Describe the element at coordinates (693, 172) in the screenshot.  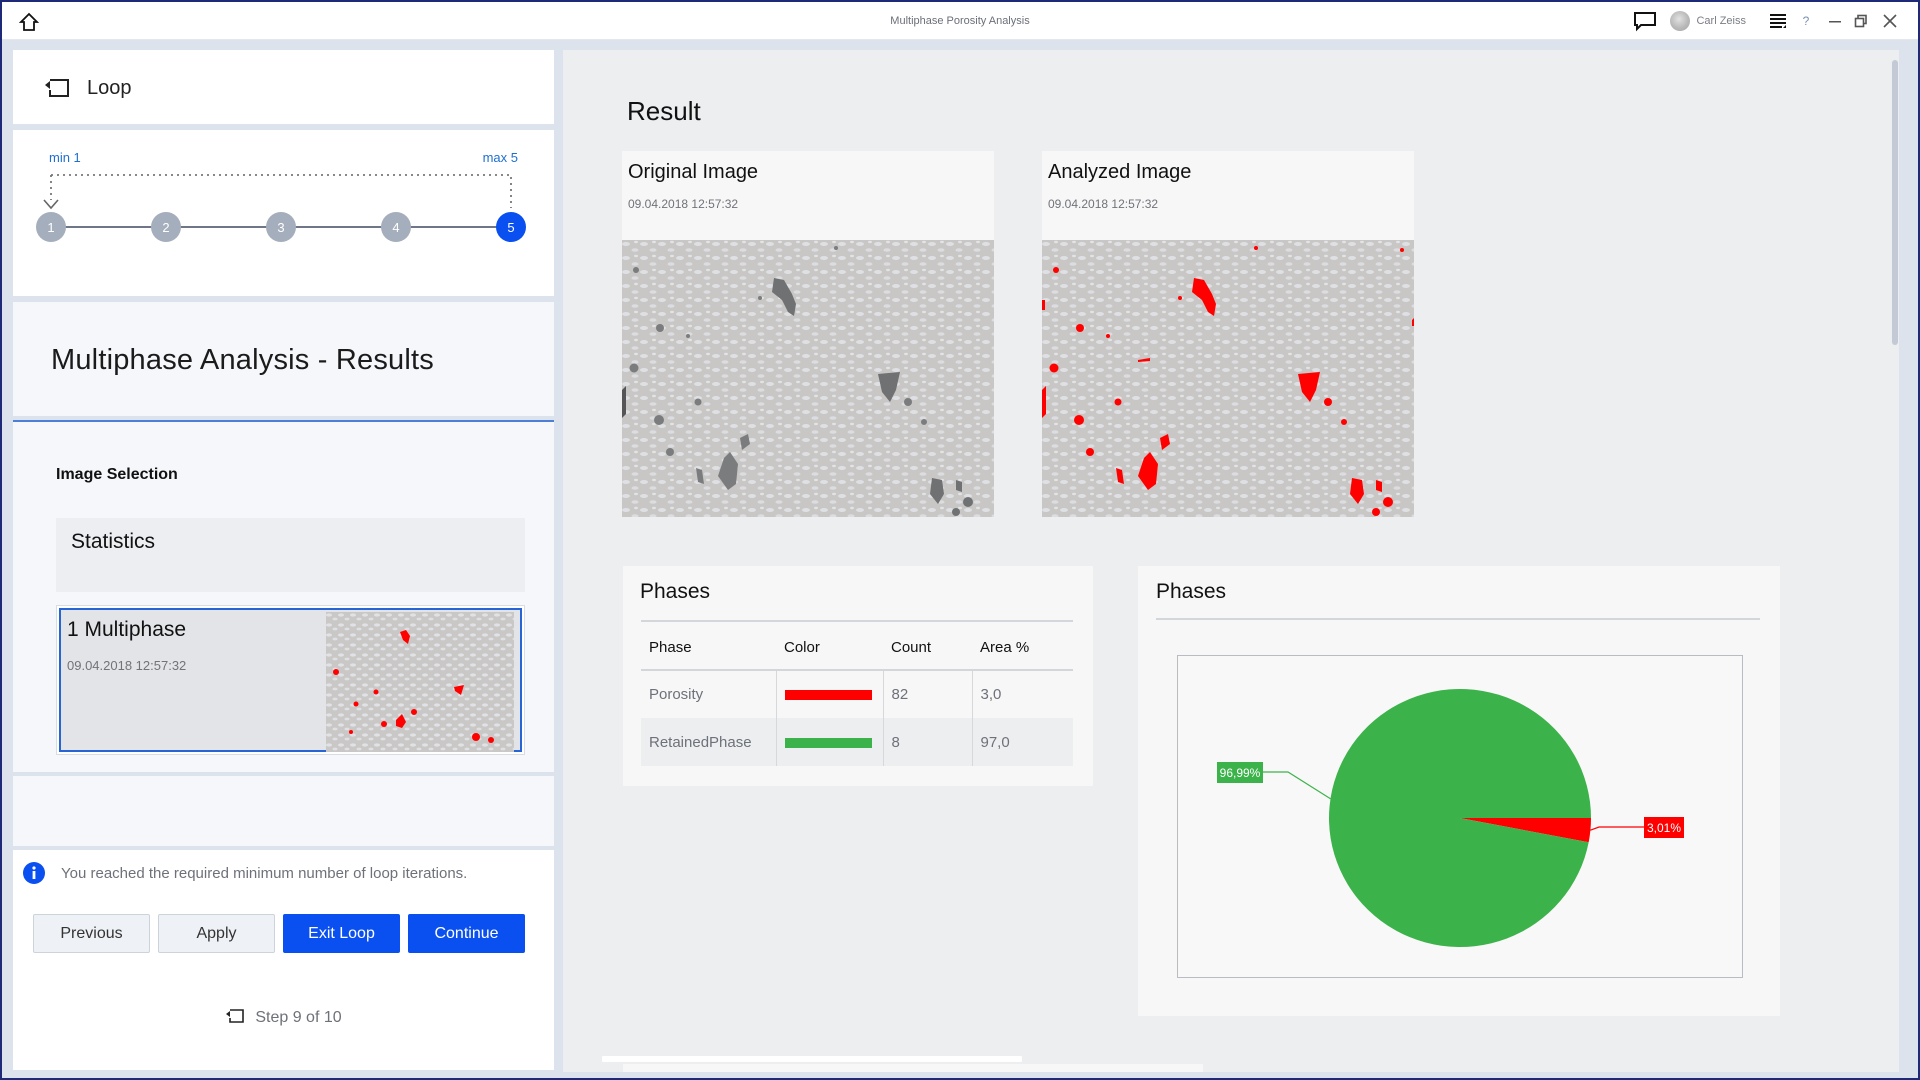
I see `original-image-title: Original Image` at that location.